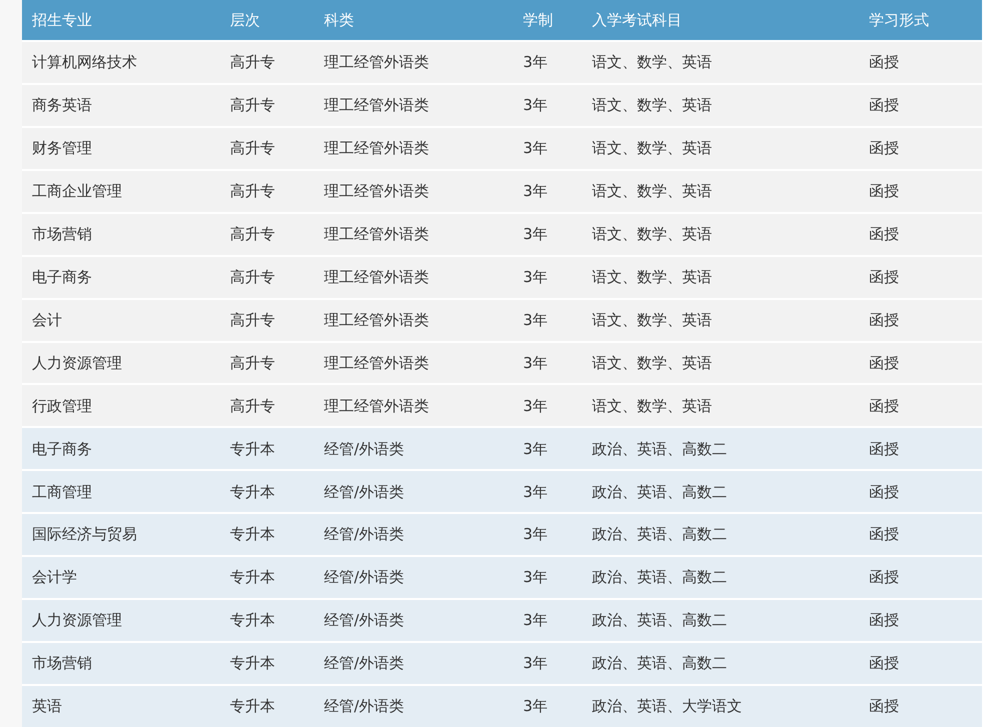 This screenshot has width=987, height=727. What do you see at coordinates (339, 20) in the screenshot?
I see `column-header: 科类` at bounding box center [339, 20].